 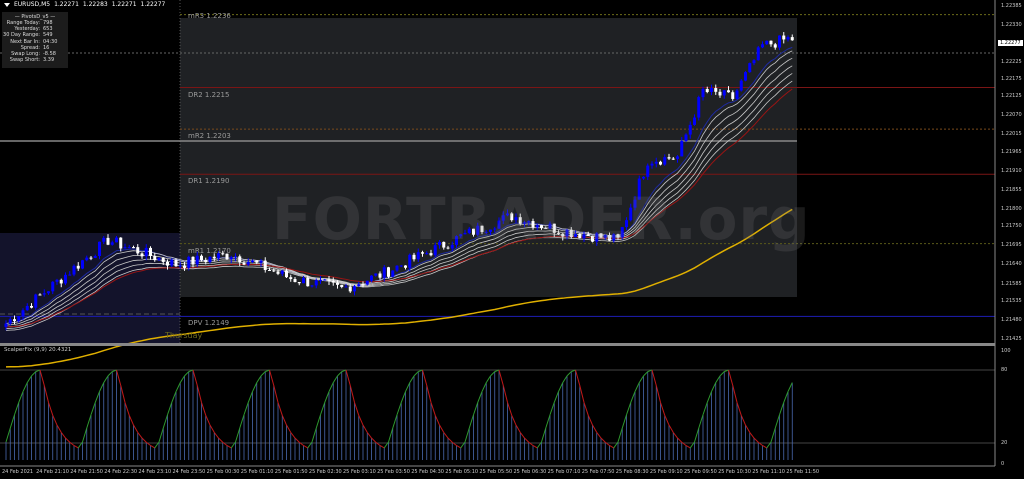 I want to click on time-tick-label: 25 Feb 09:50, so click(x=700, y=472).